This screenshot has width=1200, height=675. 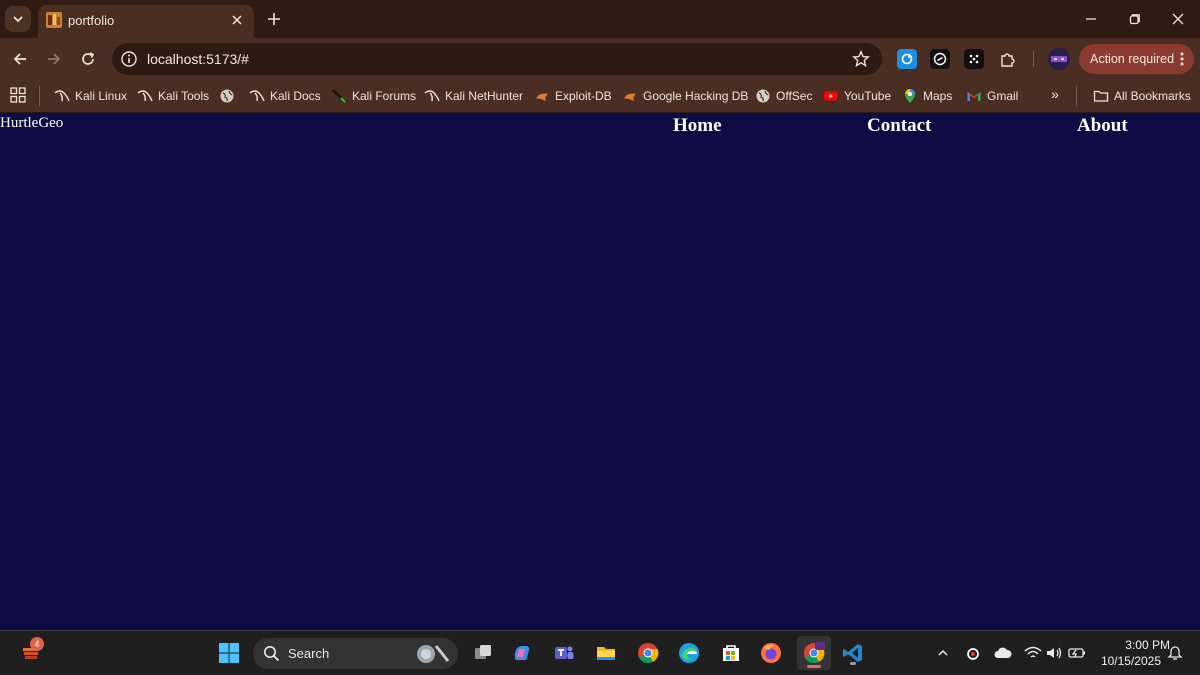 I want to click on action-required-label: Action required, so click(x=1132, y=59).